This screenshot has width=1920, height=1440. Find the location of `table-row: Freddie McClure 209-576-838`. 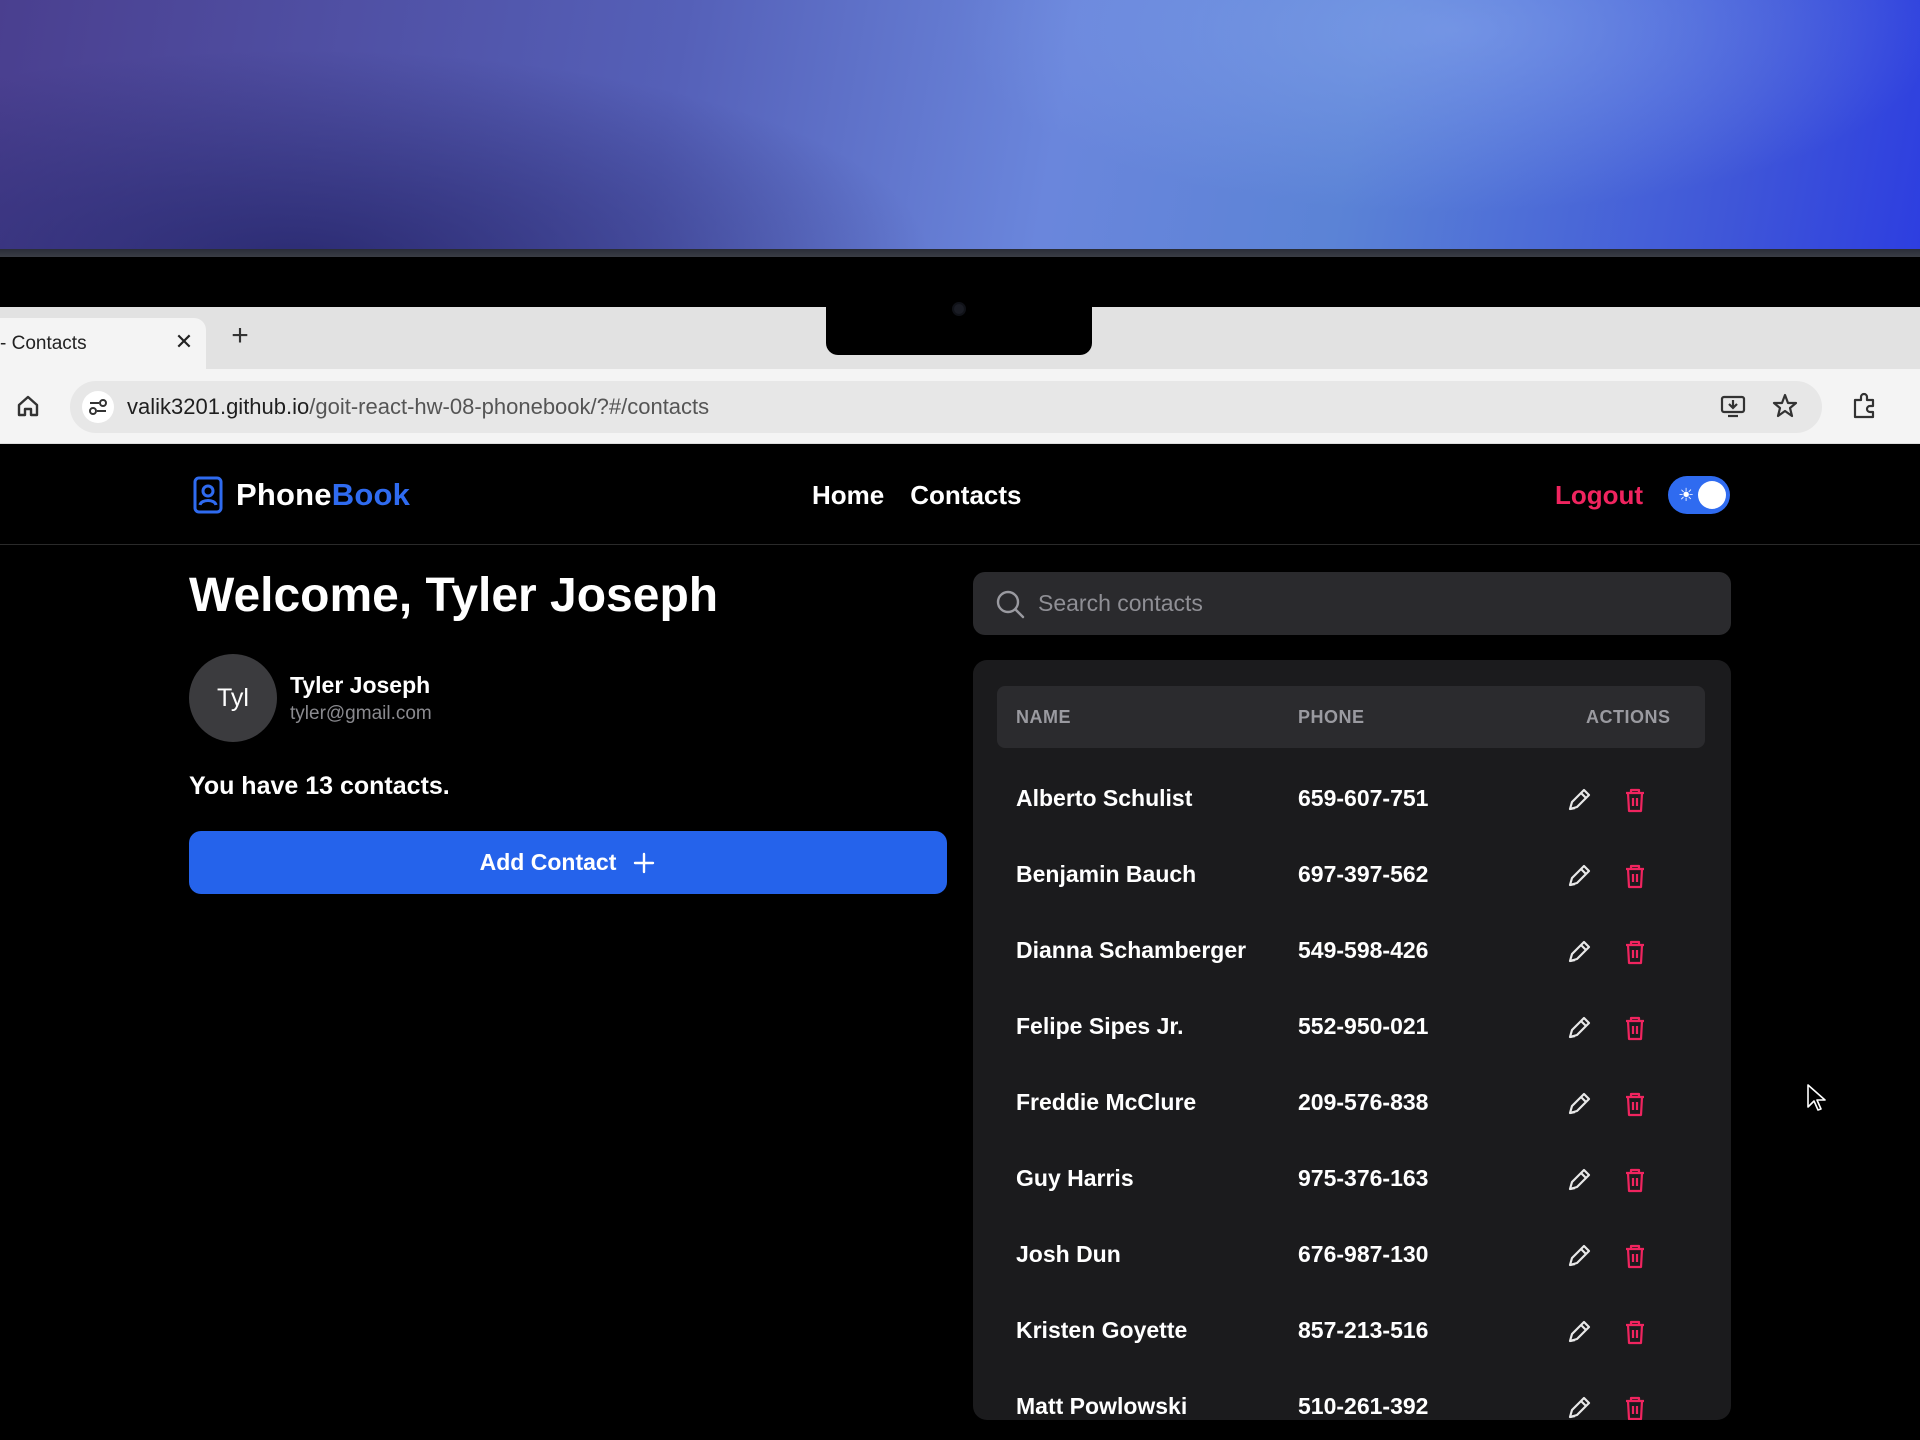

table-row: Freddie McClure 209-576-838 is located at coordinates (1351, 1104).